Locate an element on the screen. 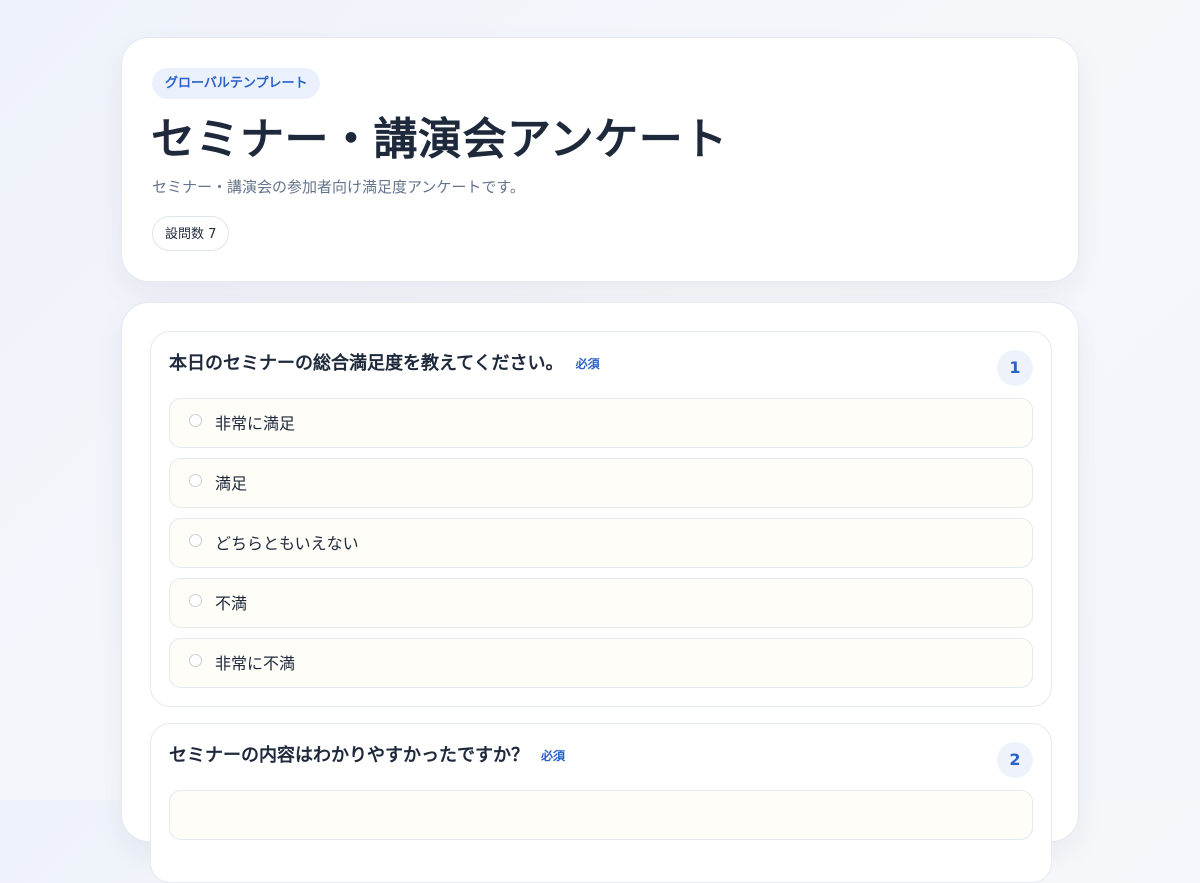  question-count-chip: 設問数 7 is located at coordinates (191, 233).